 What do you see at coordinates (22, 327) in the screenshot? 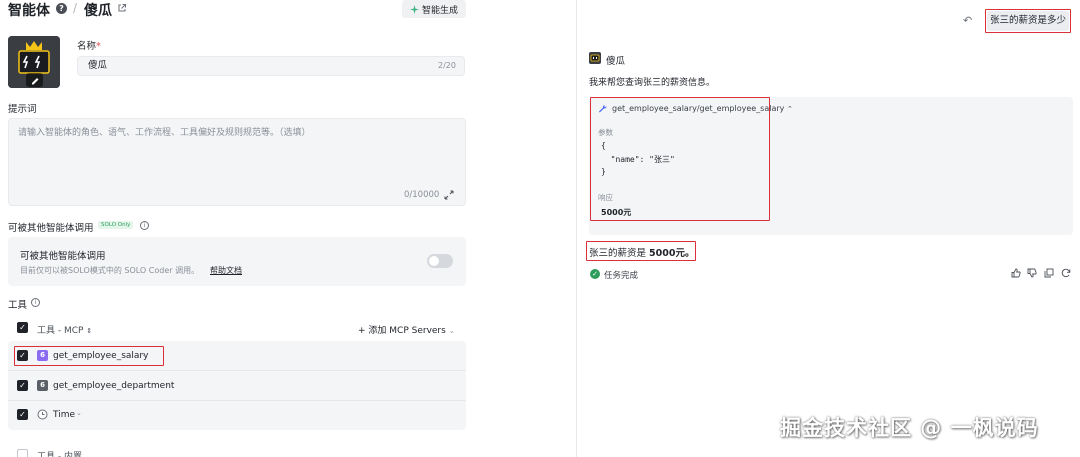
I see `mcp-select-all-checkbox: ✓` at bounding box center [22, 327].